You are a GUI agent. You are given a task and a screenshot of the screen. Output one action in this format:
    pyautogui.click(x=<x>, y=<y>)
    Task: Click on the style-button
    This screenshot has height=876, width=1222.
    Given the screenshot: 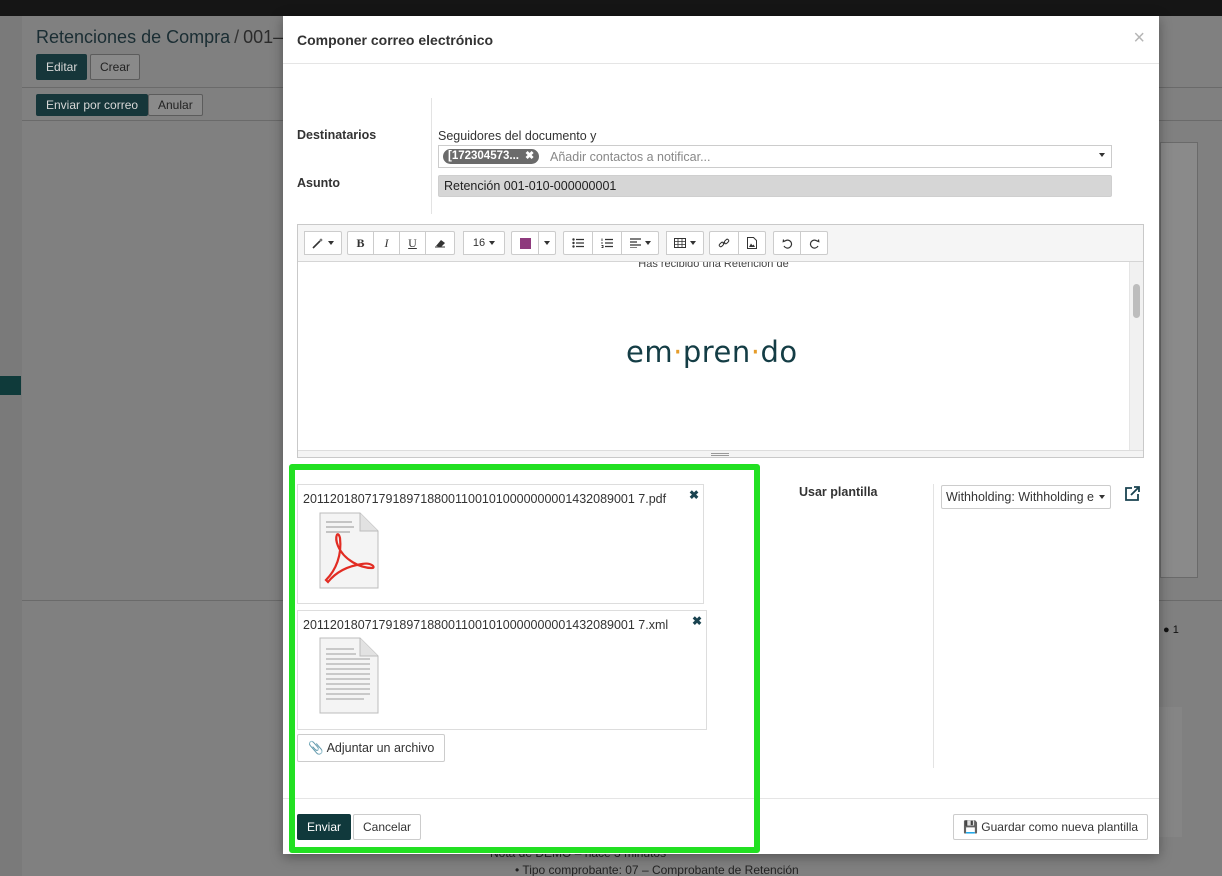 What is the action you would take?
    pyautogui.click(x=323, y=243)
    